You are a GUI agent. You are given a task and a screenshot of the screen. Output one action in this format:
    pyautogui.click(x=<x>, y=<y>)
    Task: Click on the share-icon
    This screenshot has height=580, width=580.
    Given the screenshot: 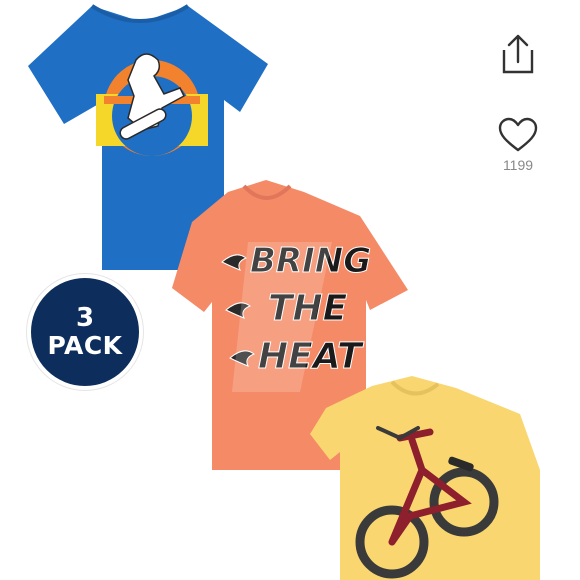 What is the action you would take?
    pyautogui.click(x=518, y=54)
    